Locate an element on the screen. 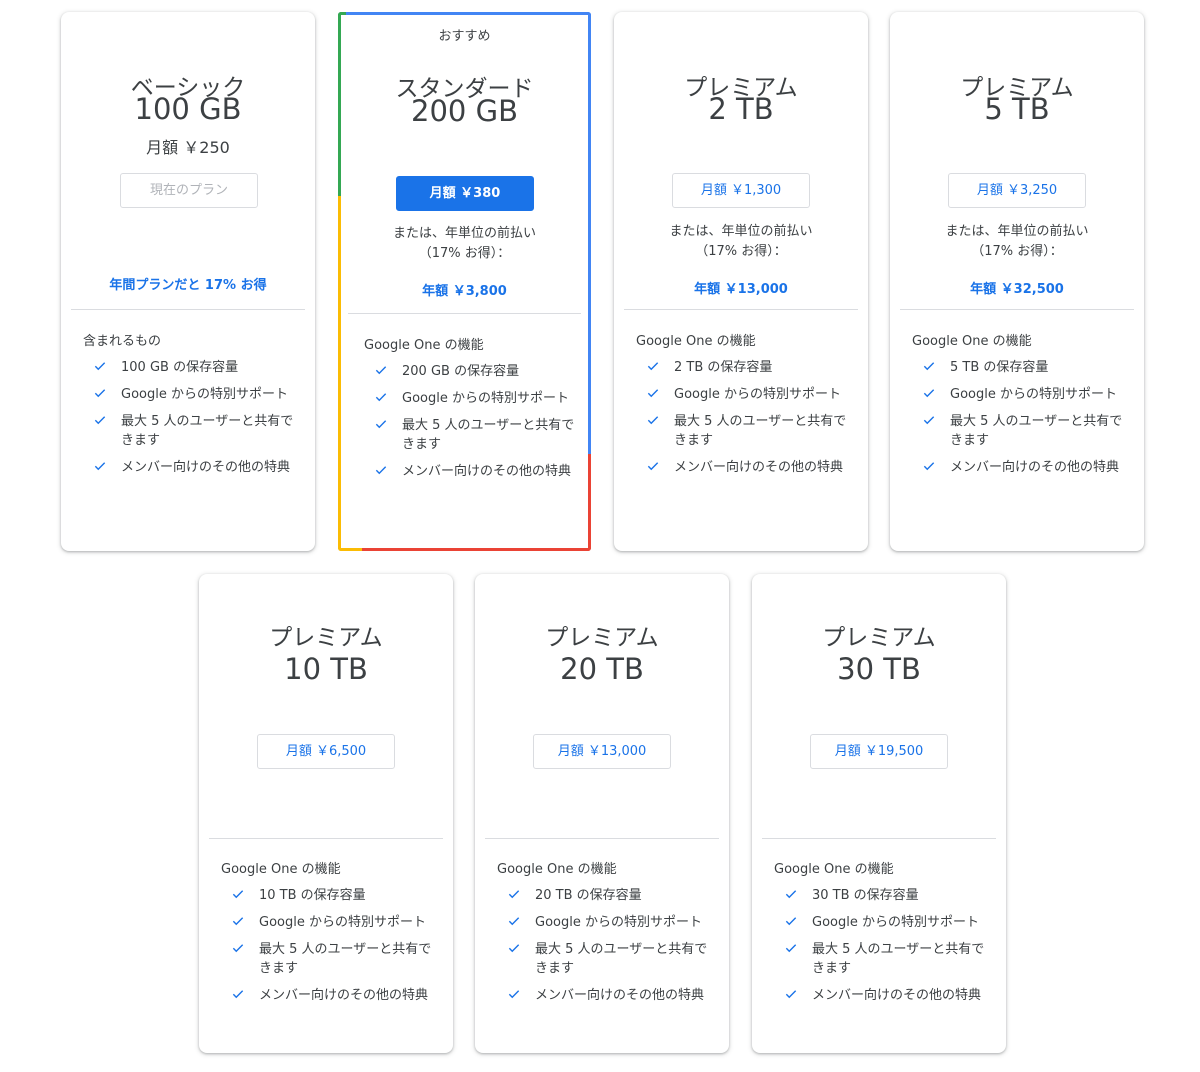 The width and height of the screenshot is (1200, 1072). plan-size: 30 TB is located at coordinates (879, 669).